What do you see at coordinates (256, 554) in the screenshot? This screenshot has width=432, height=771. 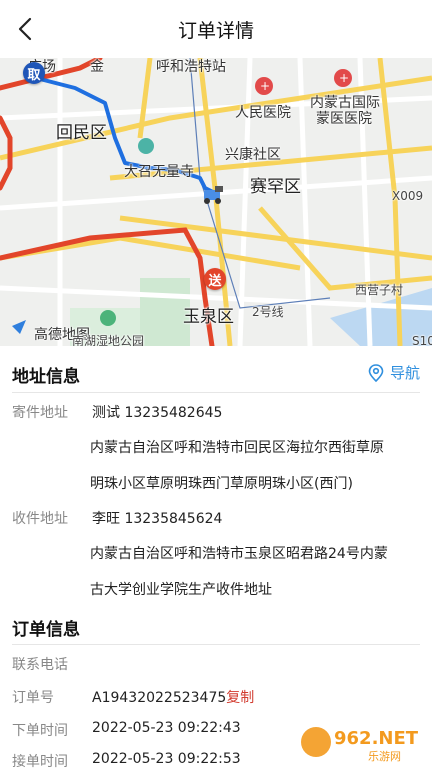 I see `receiver-address-line1: 内蒙古自治区呼和浩特市玉泉区昭君路24号内蒙` at bounding box center [256, 554].